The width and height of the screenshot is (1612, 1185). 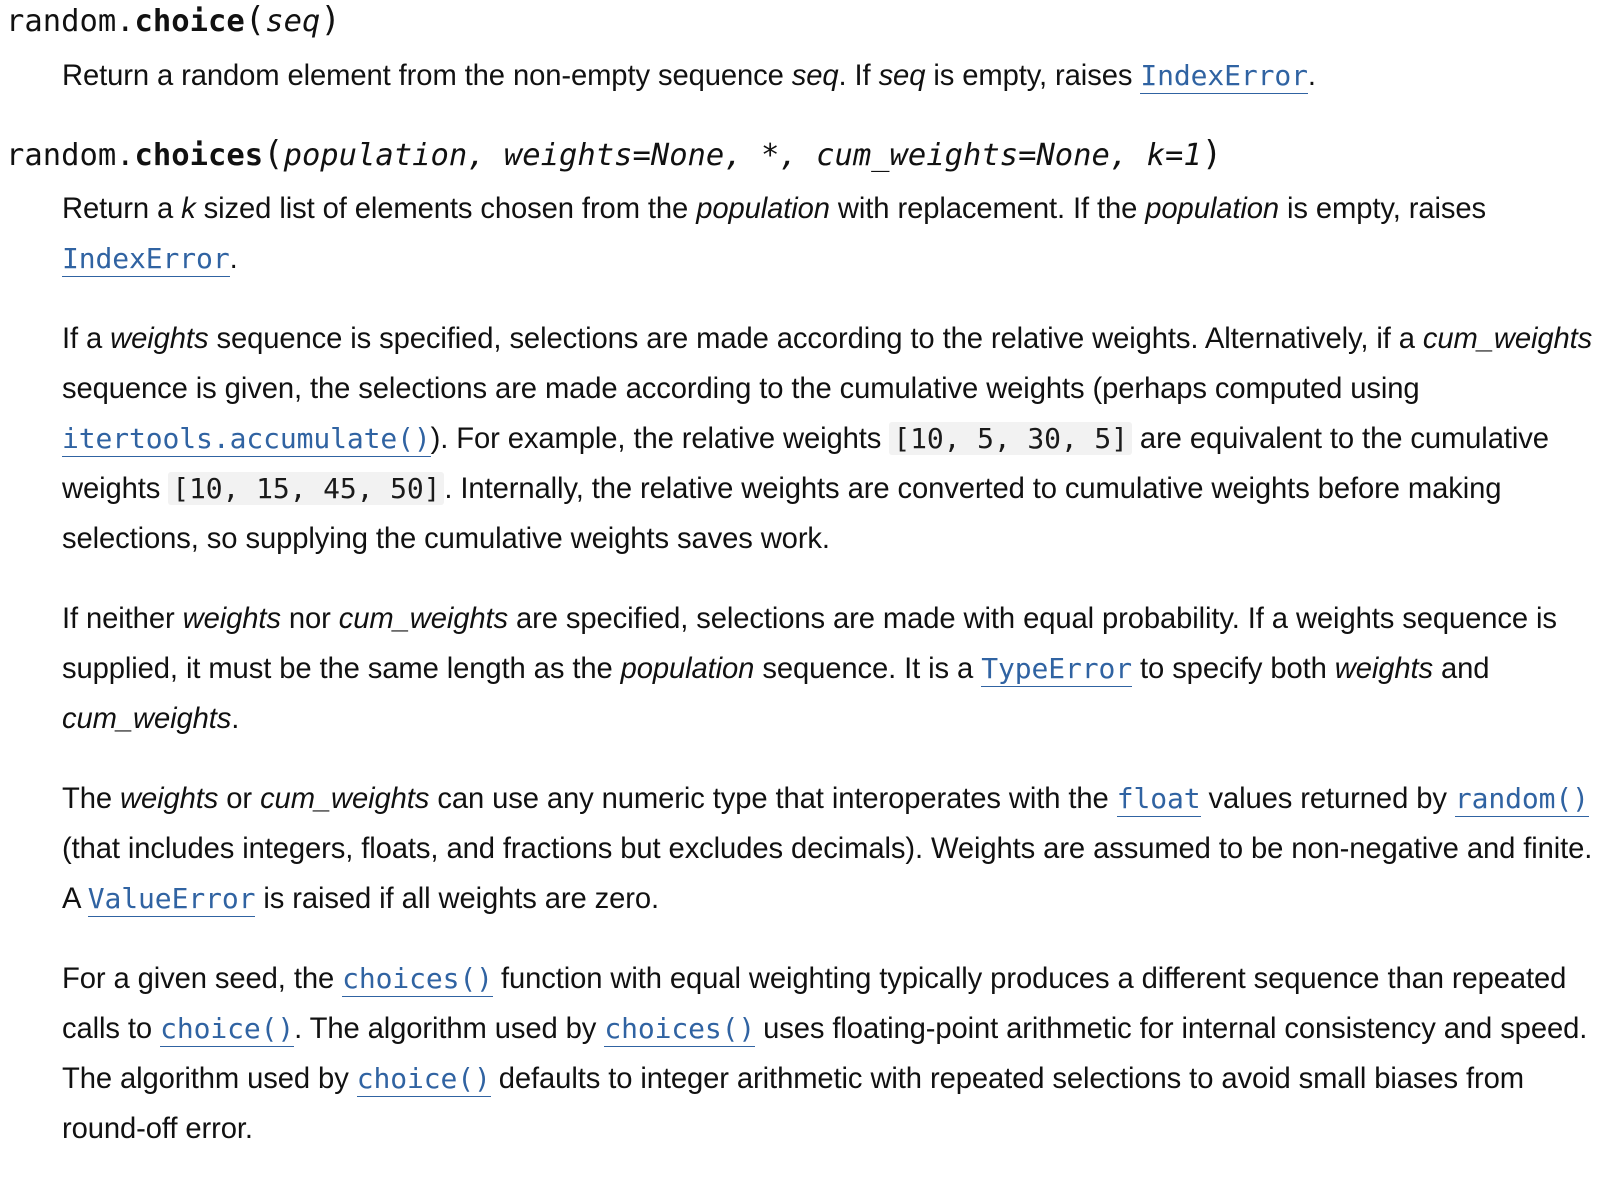 I want to click on text: and, so click(x=1461, y=669).